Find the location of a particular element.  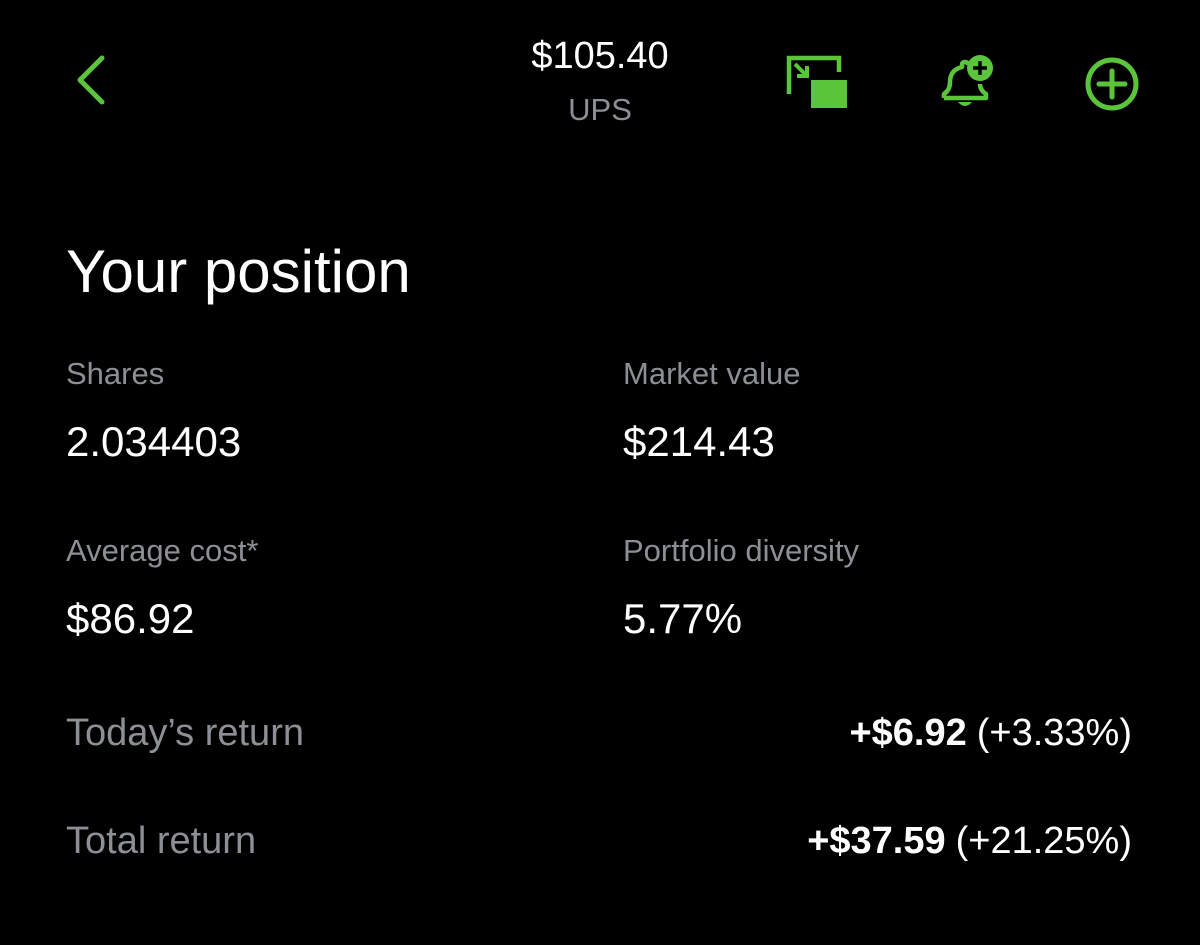

picture-in-picture-icon is located at coordinates (816, 81).